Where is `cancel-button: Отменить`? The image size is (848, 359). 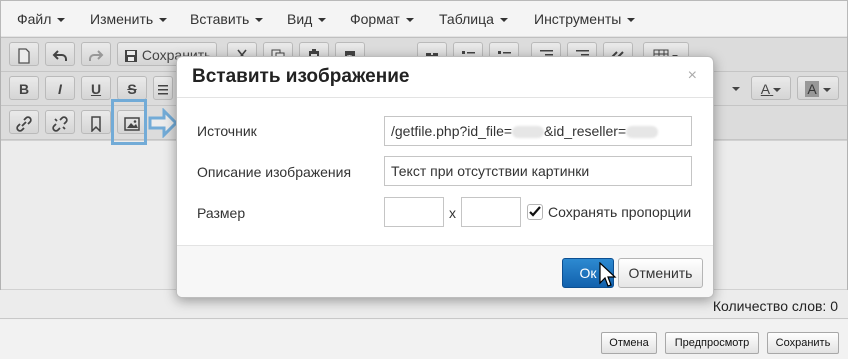 cancel-button: Отменить is located at coordinates (660, 273).